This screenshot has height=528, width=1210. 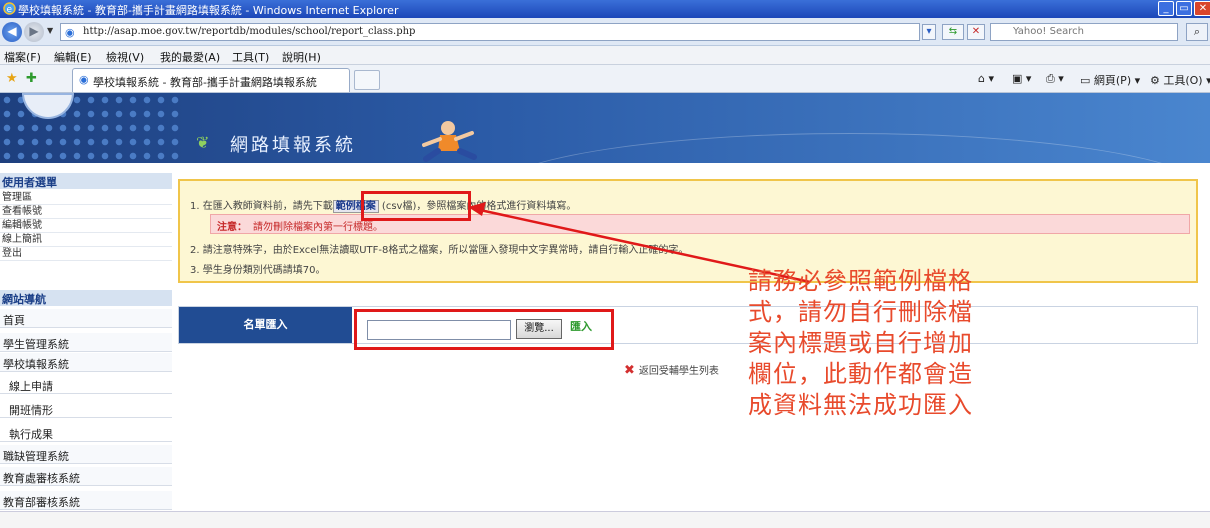 I want to click on maximize-button: ▭, so click(x=1184, y=8).